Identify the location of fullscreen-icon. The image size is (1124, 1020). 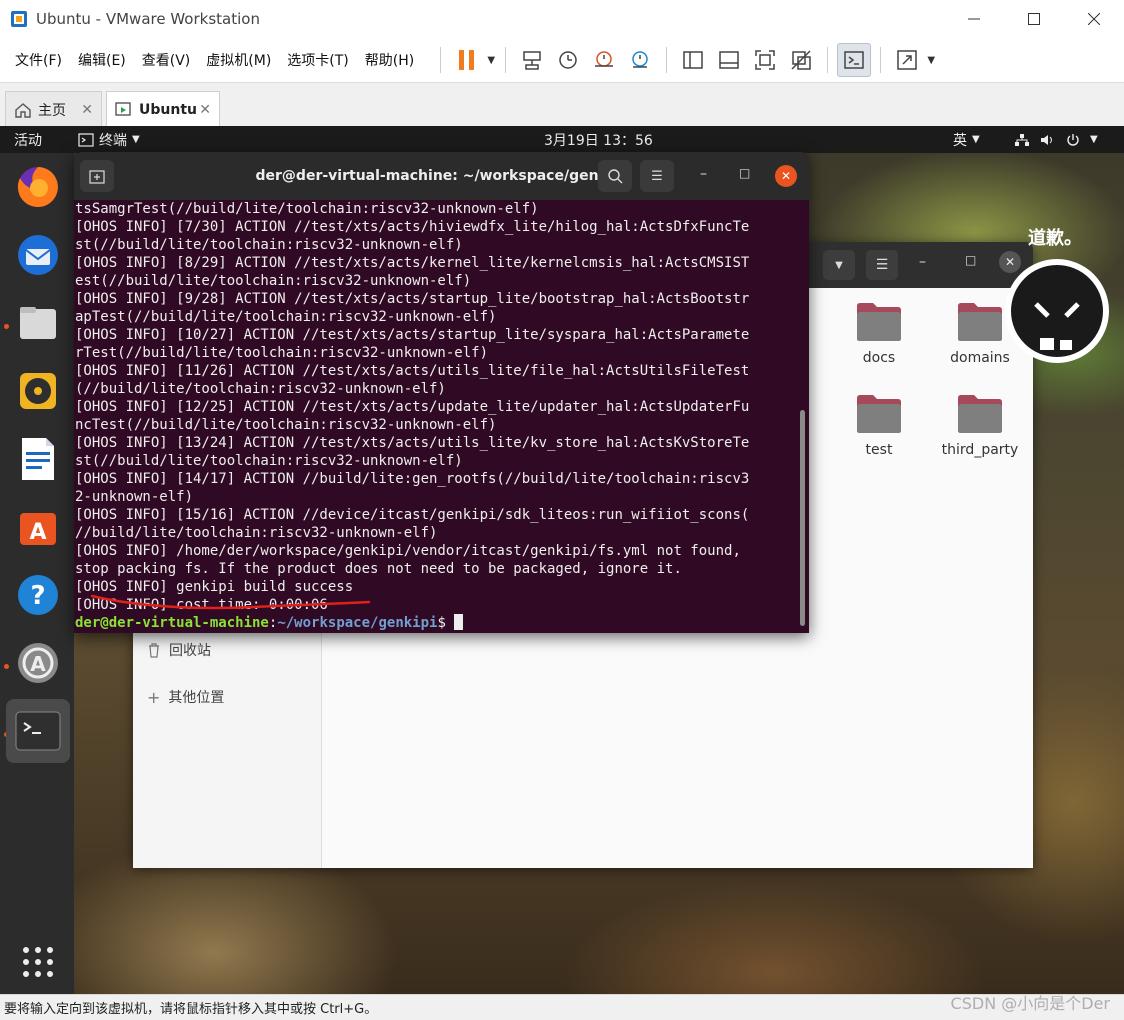
(765, 60).